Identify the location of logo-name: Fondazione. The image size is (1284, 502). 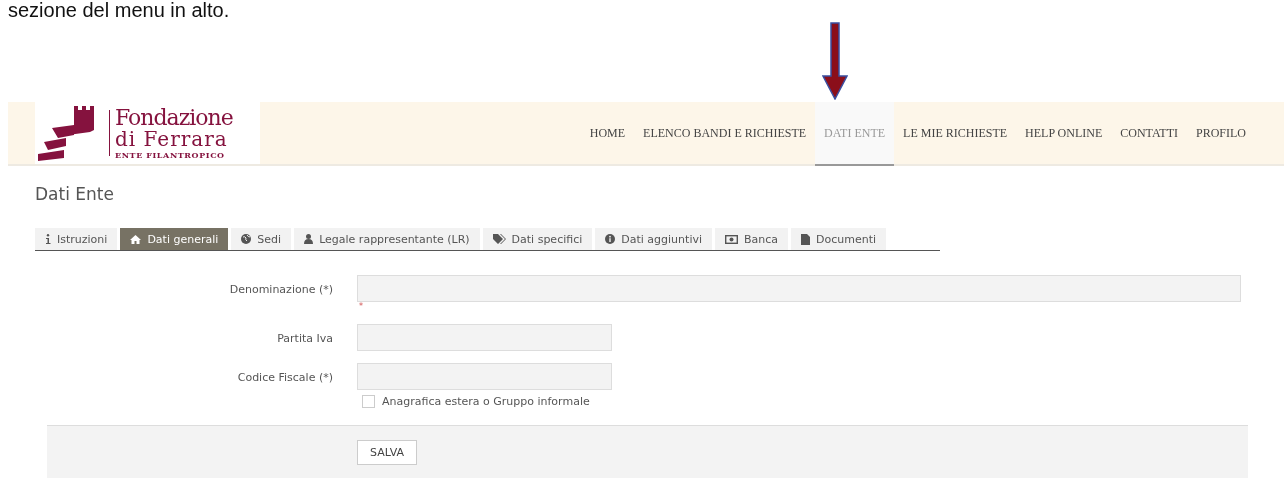
(174, 118).